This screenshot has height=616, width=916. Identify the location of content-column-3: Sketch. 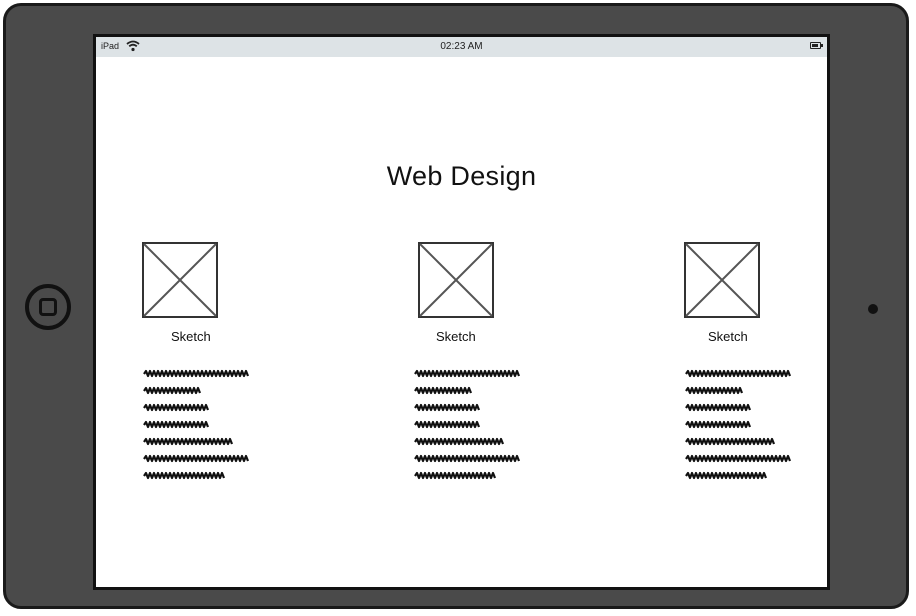
(741, 370).